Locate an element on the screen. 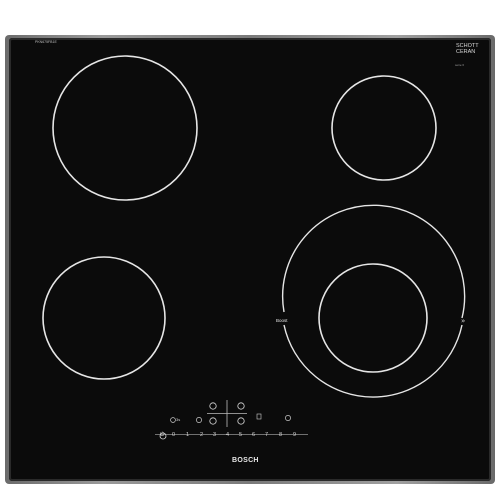 This screenshot has width=500, height=500. scale-digit: 1 is located at coordinates (187, 435).